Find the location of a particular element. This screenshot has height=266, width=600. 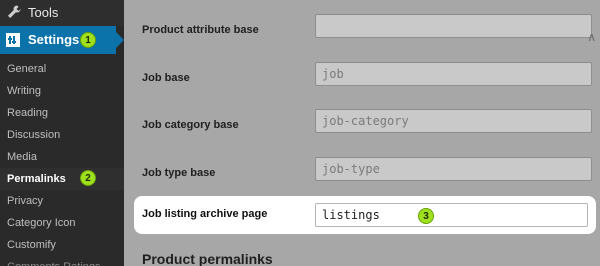

active-menu-pointer is located at coordinates (120, 40).